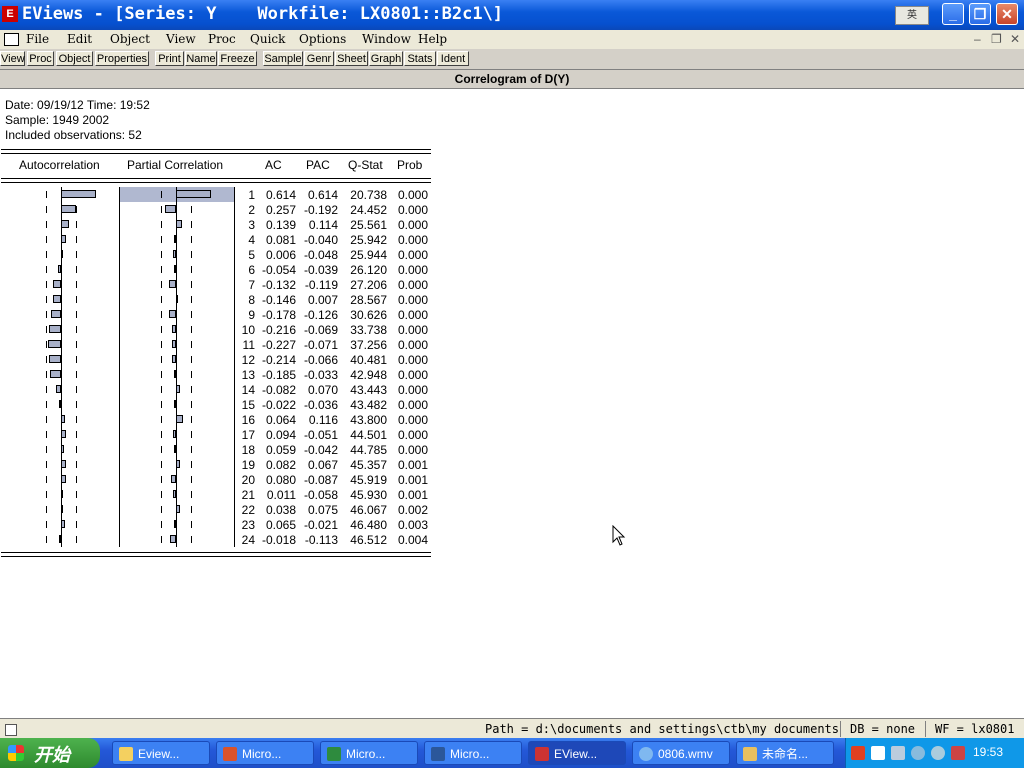  Describe the element at coordinates (216, 374) in the screenshot. I see `correlogram-row: 13 -0.185 -0.033 42.948 0.000` at that location.